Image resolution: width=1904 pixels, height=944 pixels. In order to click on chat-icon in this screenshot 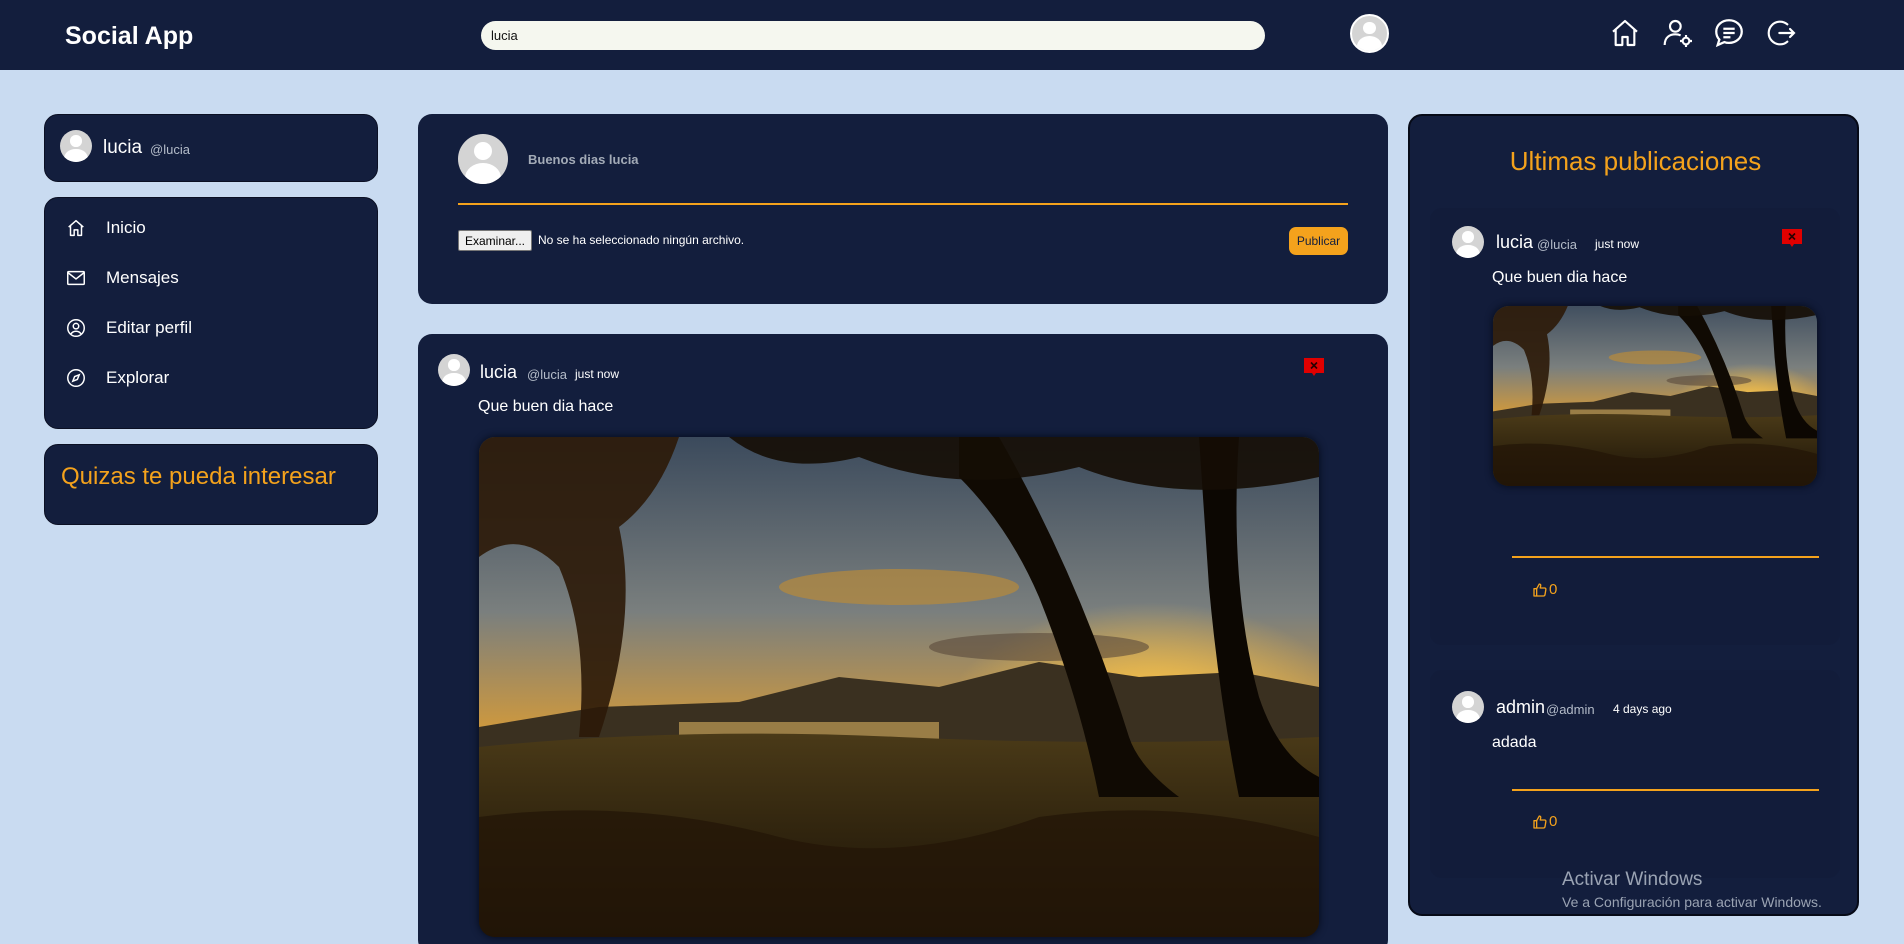, I will do `click(1729, 33)`.